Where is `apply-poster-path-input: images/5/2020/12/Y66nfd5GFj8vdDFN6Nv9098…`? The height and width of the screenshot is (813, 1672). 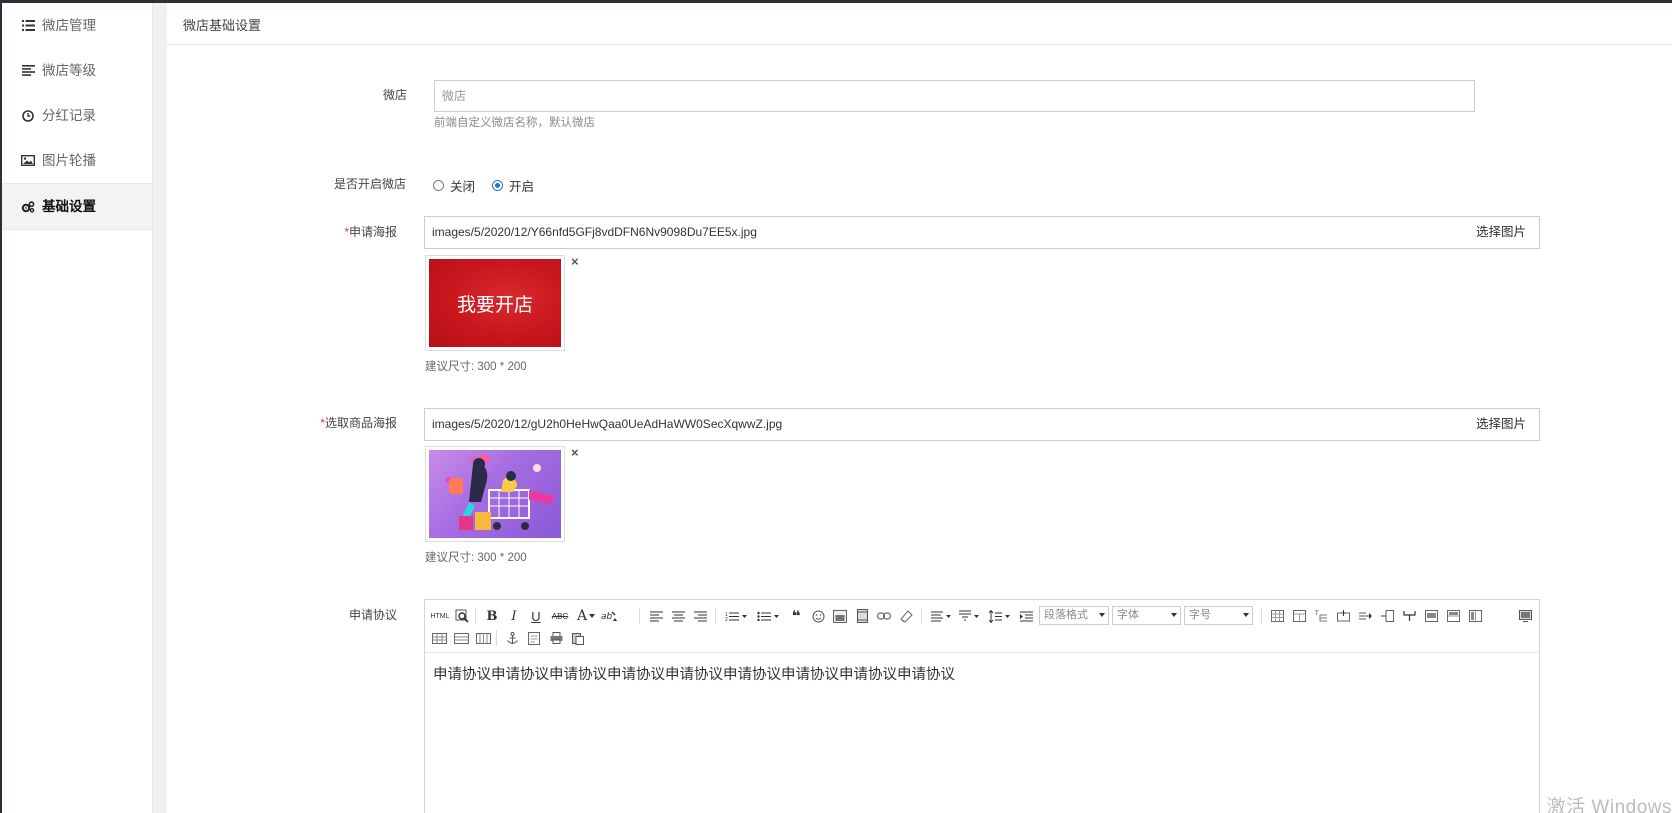 apply-poster-path-input: images/5/2020/12/Y66nfd5GFj8vdDFN6Nv9098… is located at coordinates (944, 232).